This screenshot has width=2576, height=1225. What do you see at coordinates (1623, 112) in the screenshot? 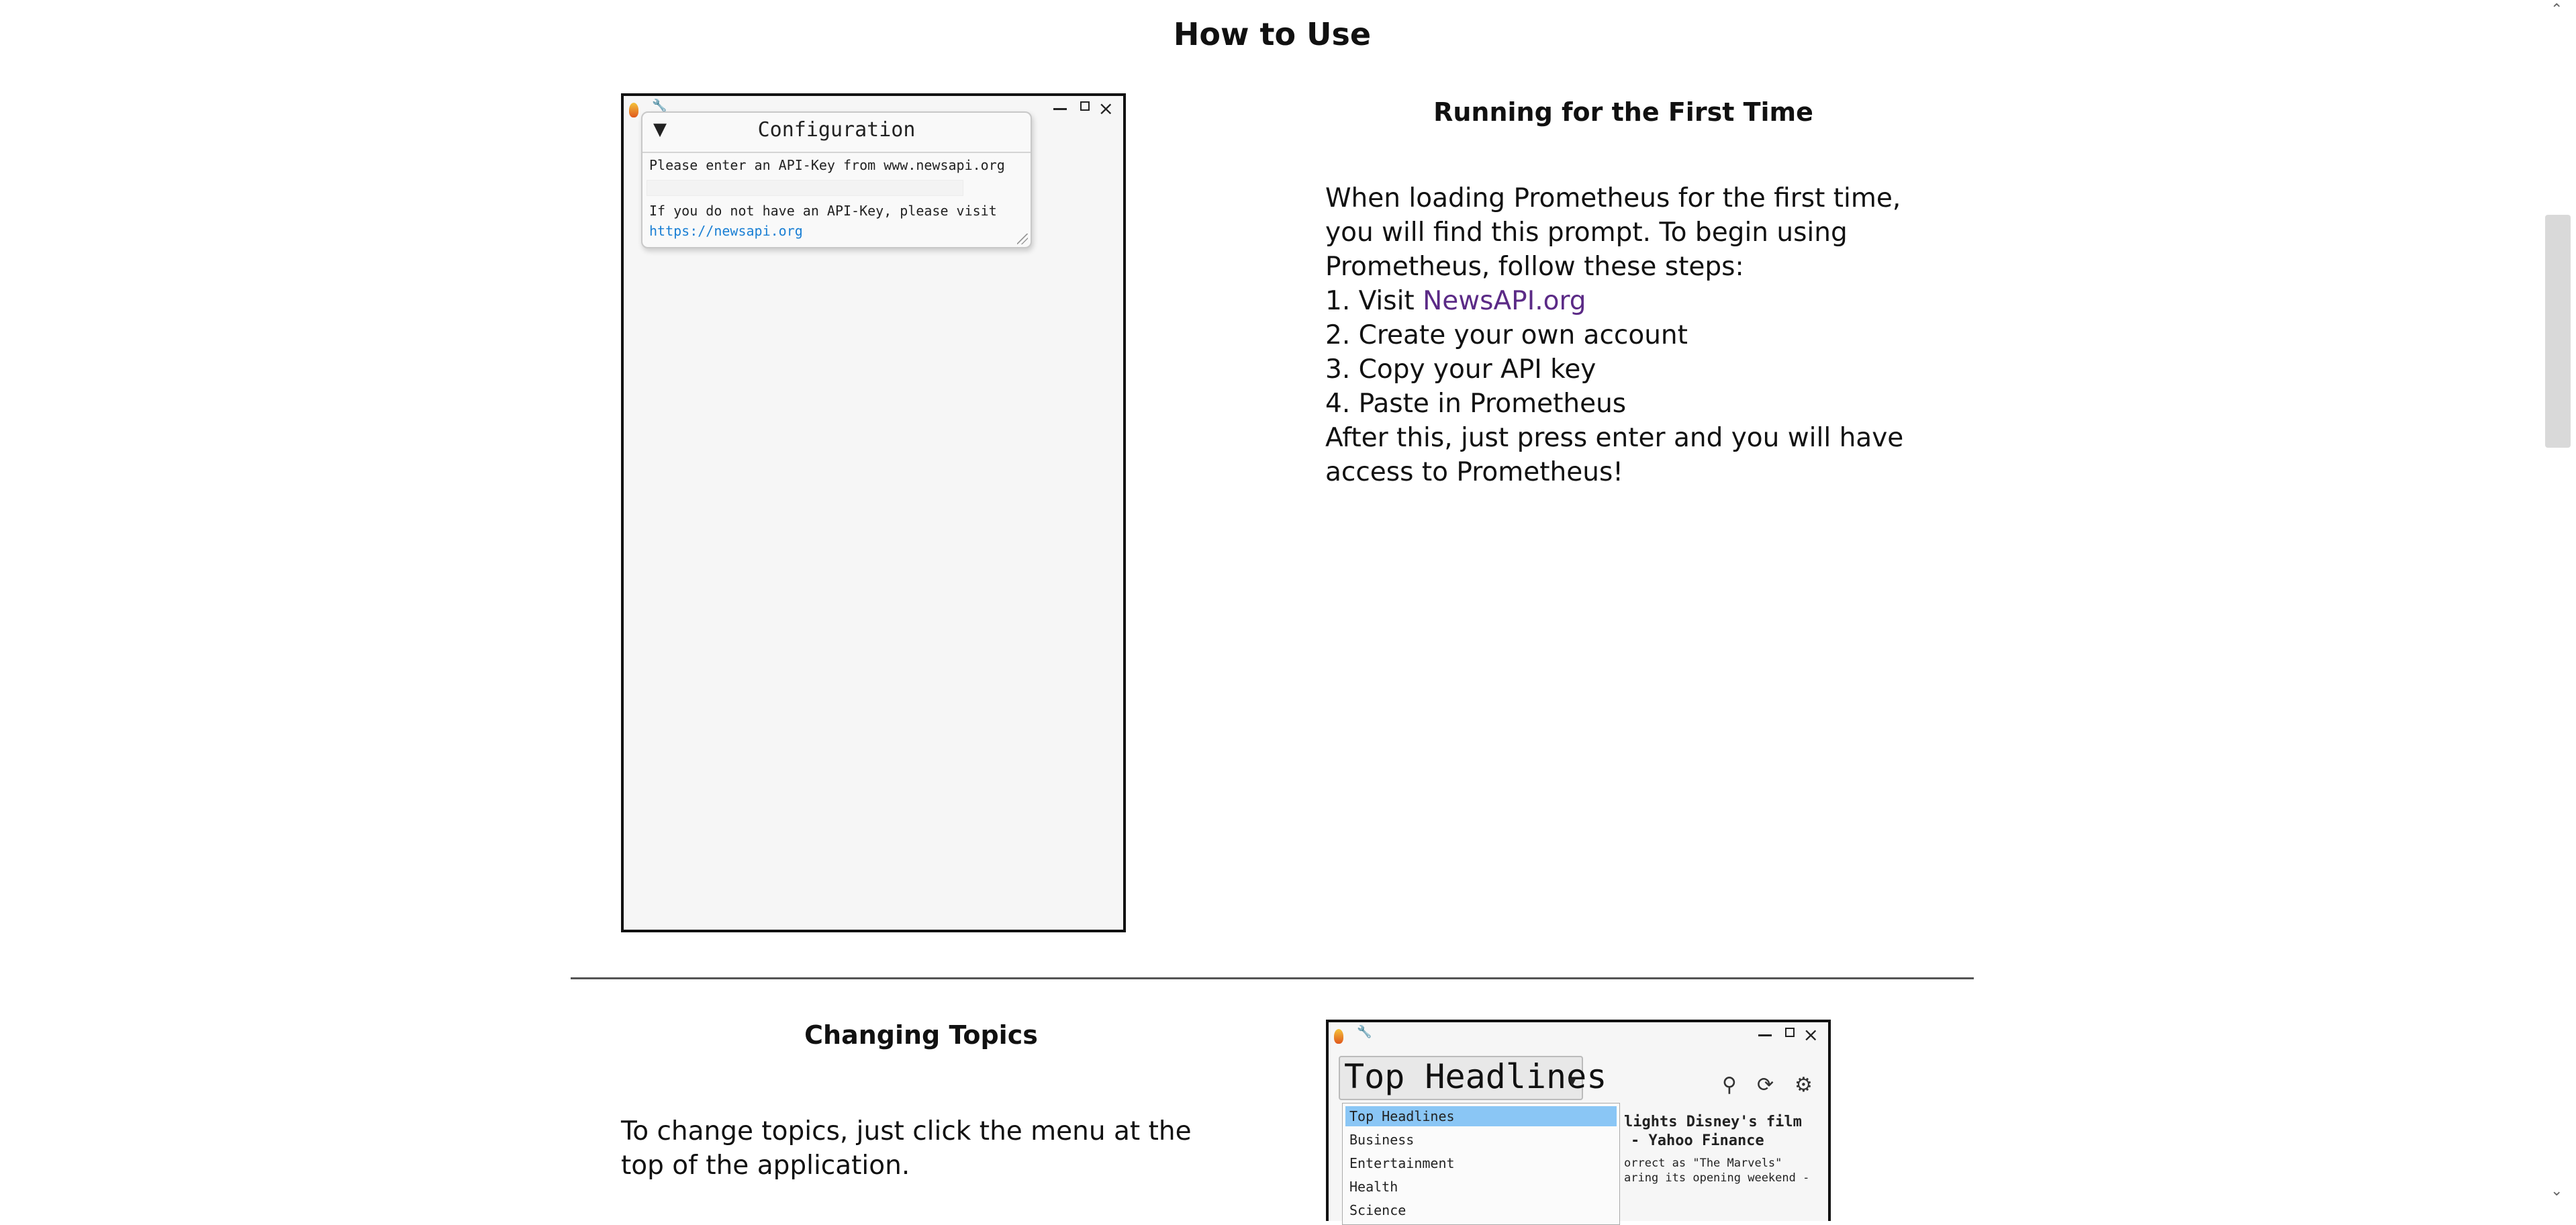
I see `first-time-title: Running for the First Time` at bounding box center [1623, 112].